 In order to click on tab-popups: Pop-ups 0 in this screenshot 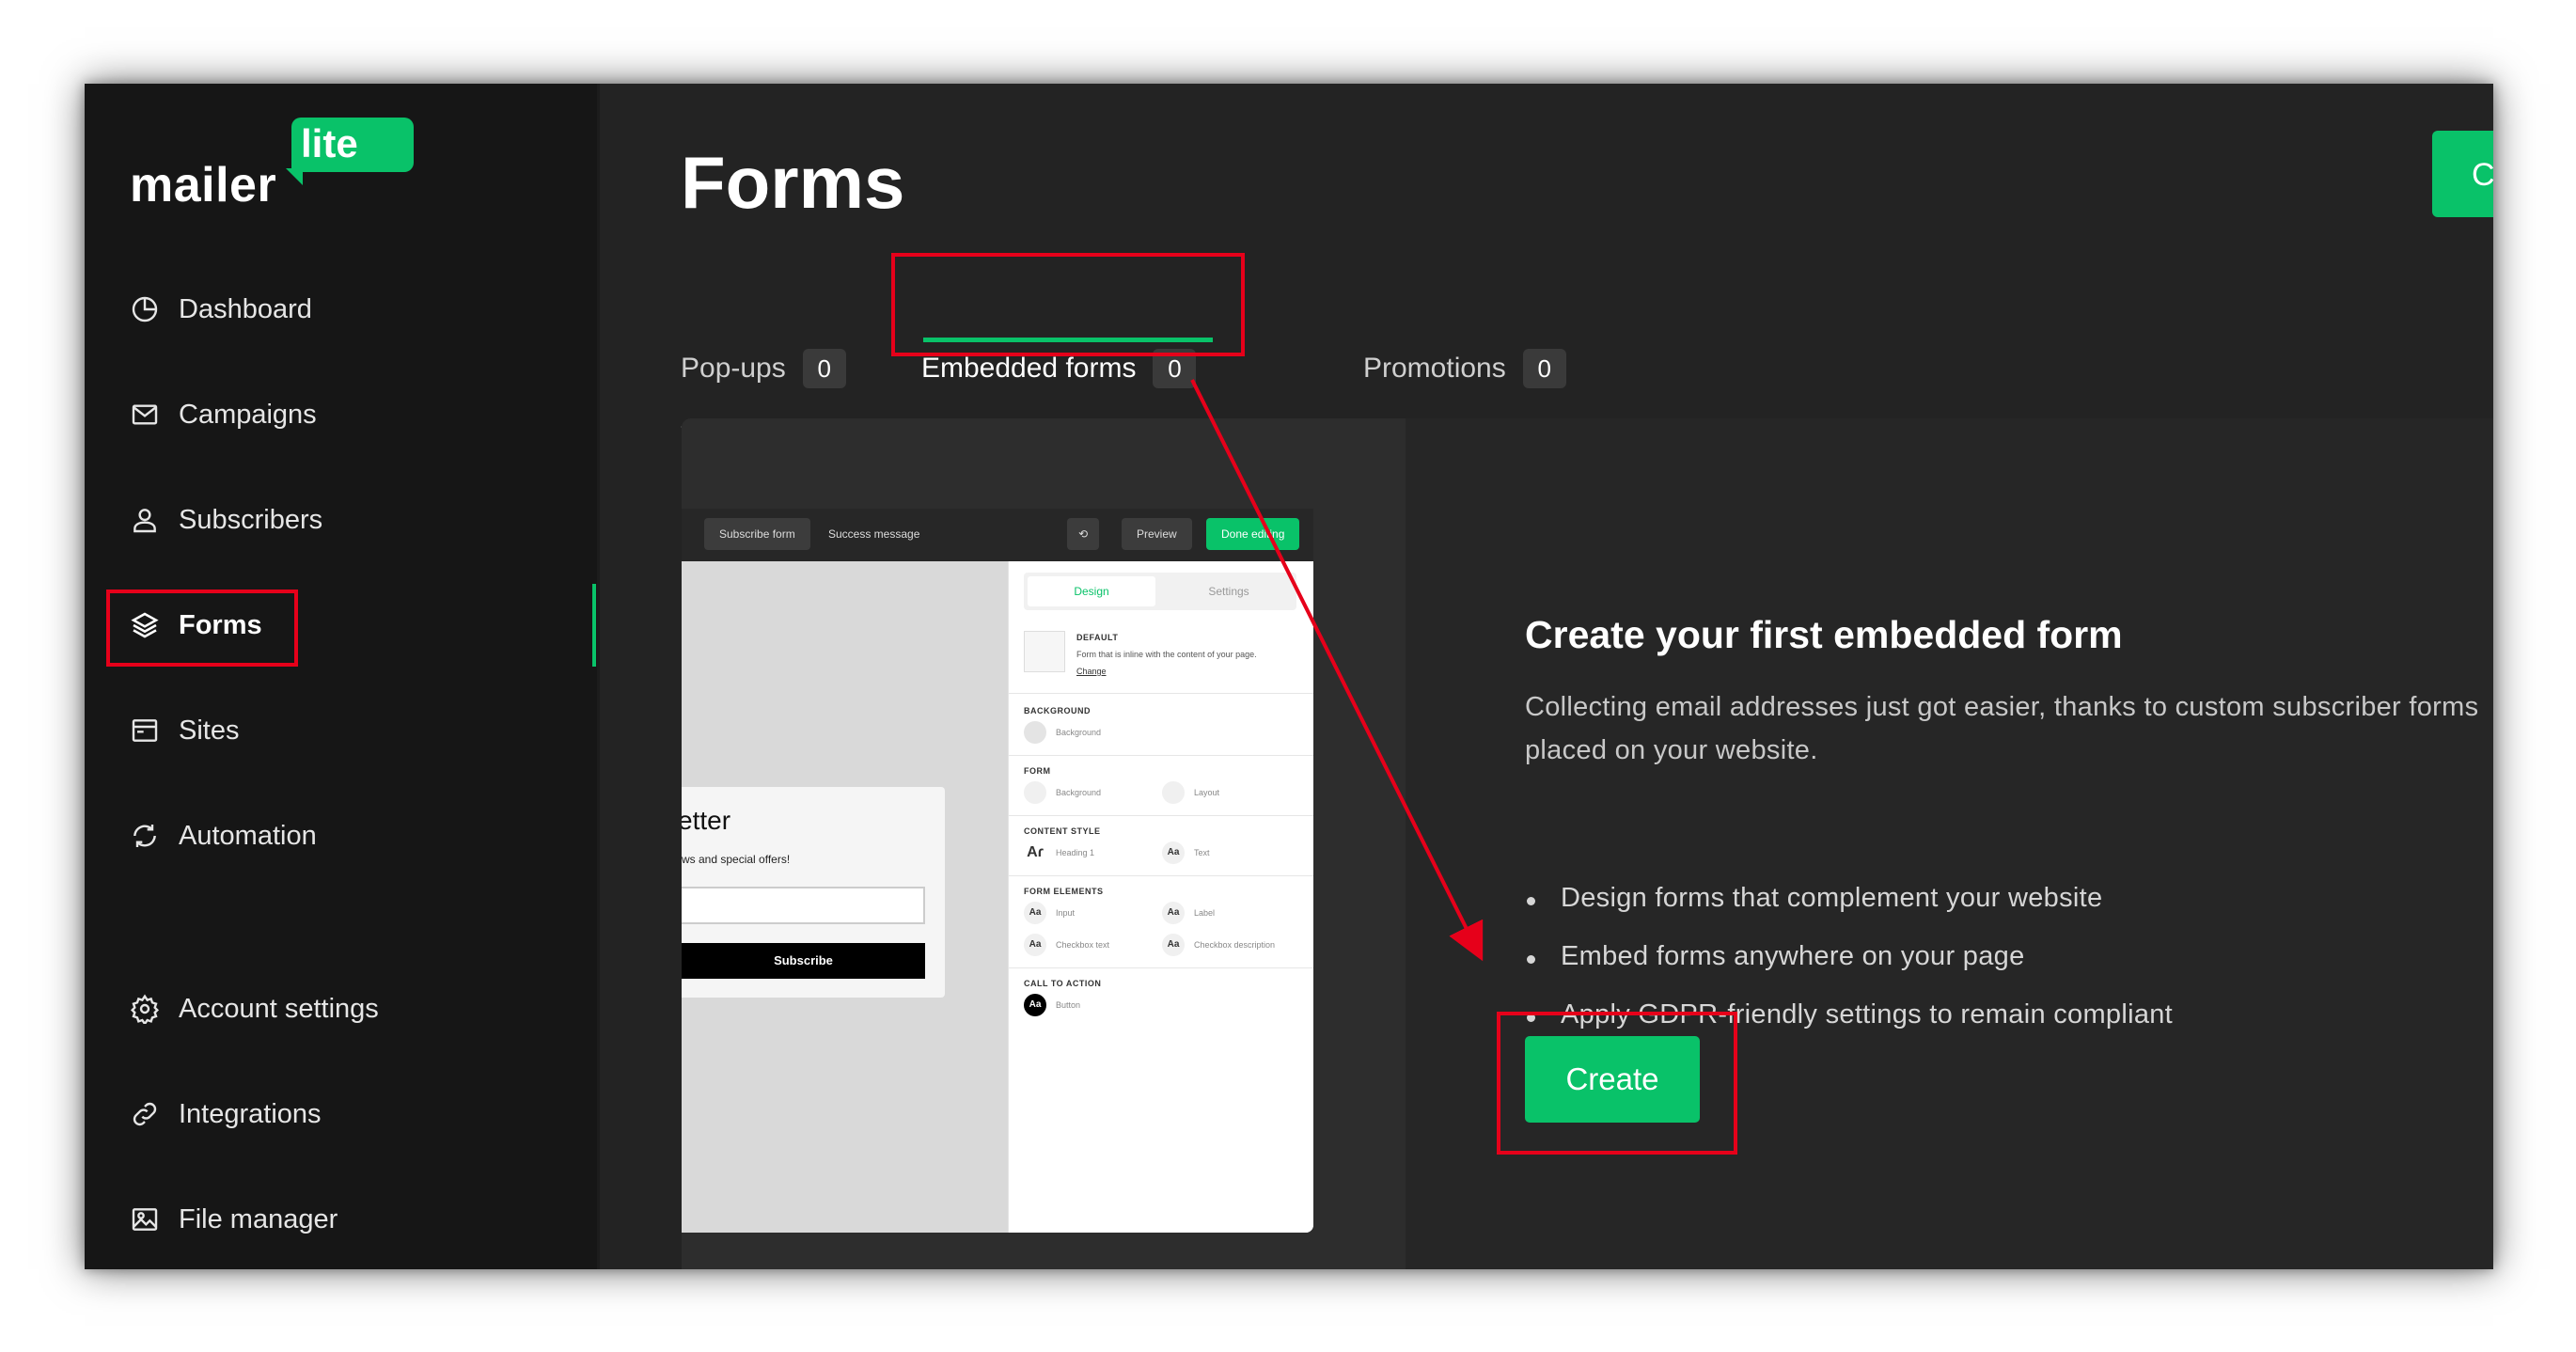, I will do `click(764, 369)`.